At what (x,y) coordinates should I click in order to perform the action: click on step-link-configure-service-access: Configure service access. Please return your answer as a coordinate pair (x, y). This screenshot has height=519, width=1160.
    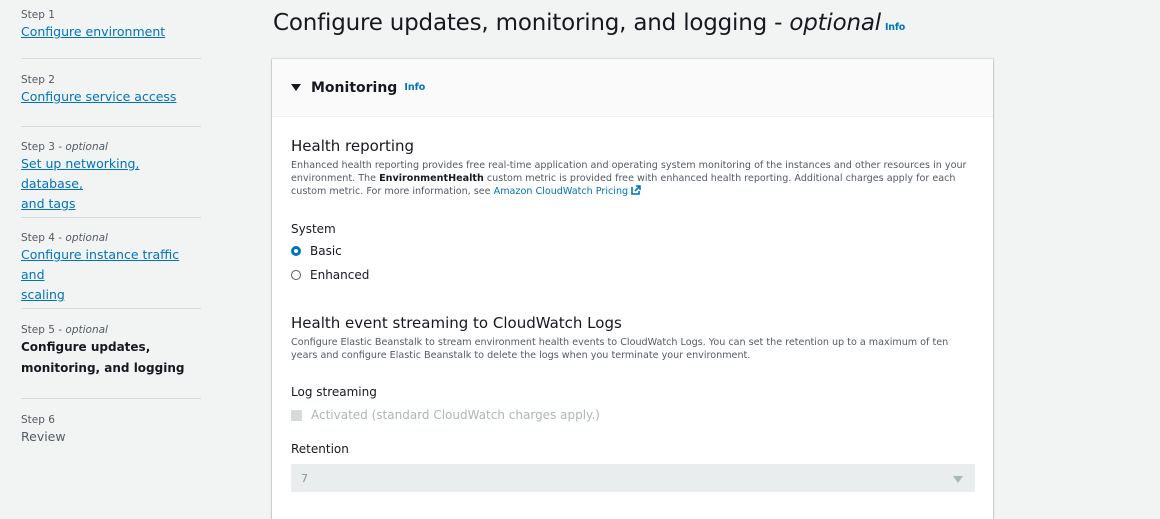
    Looking at the image, I should click on (111, 97).